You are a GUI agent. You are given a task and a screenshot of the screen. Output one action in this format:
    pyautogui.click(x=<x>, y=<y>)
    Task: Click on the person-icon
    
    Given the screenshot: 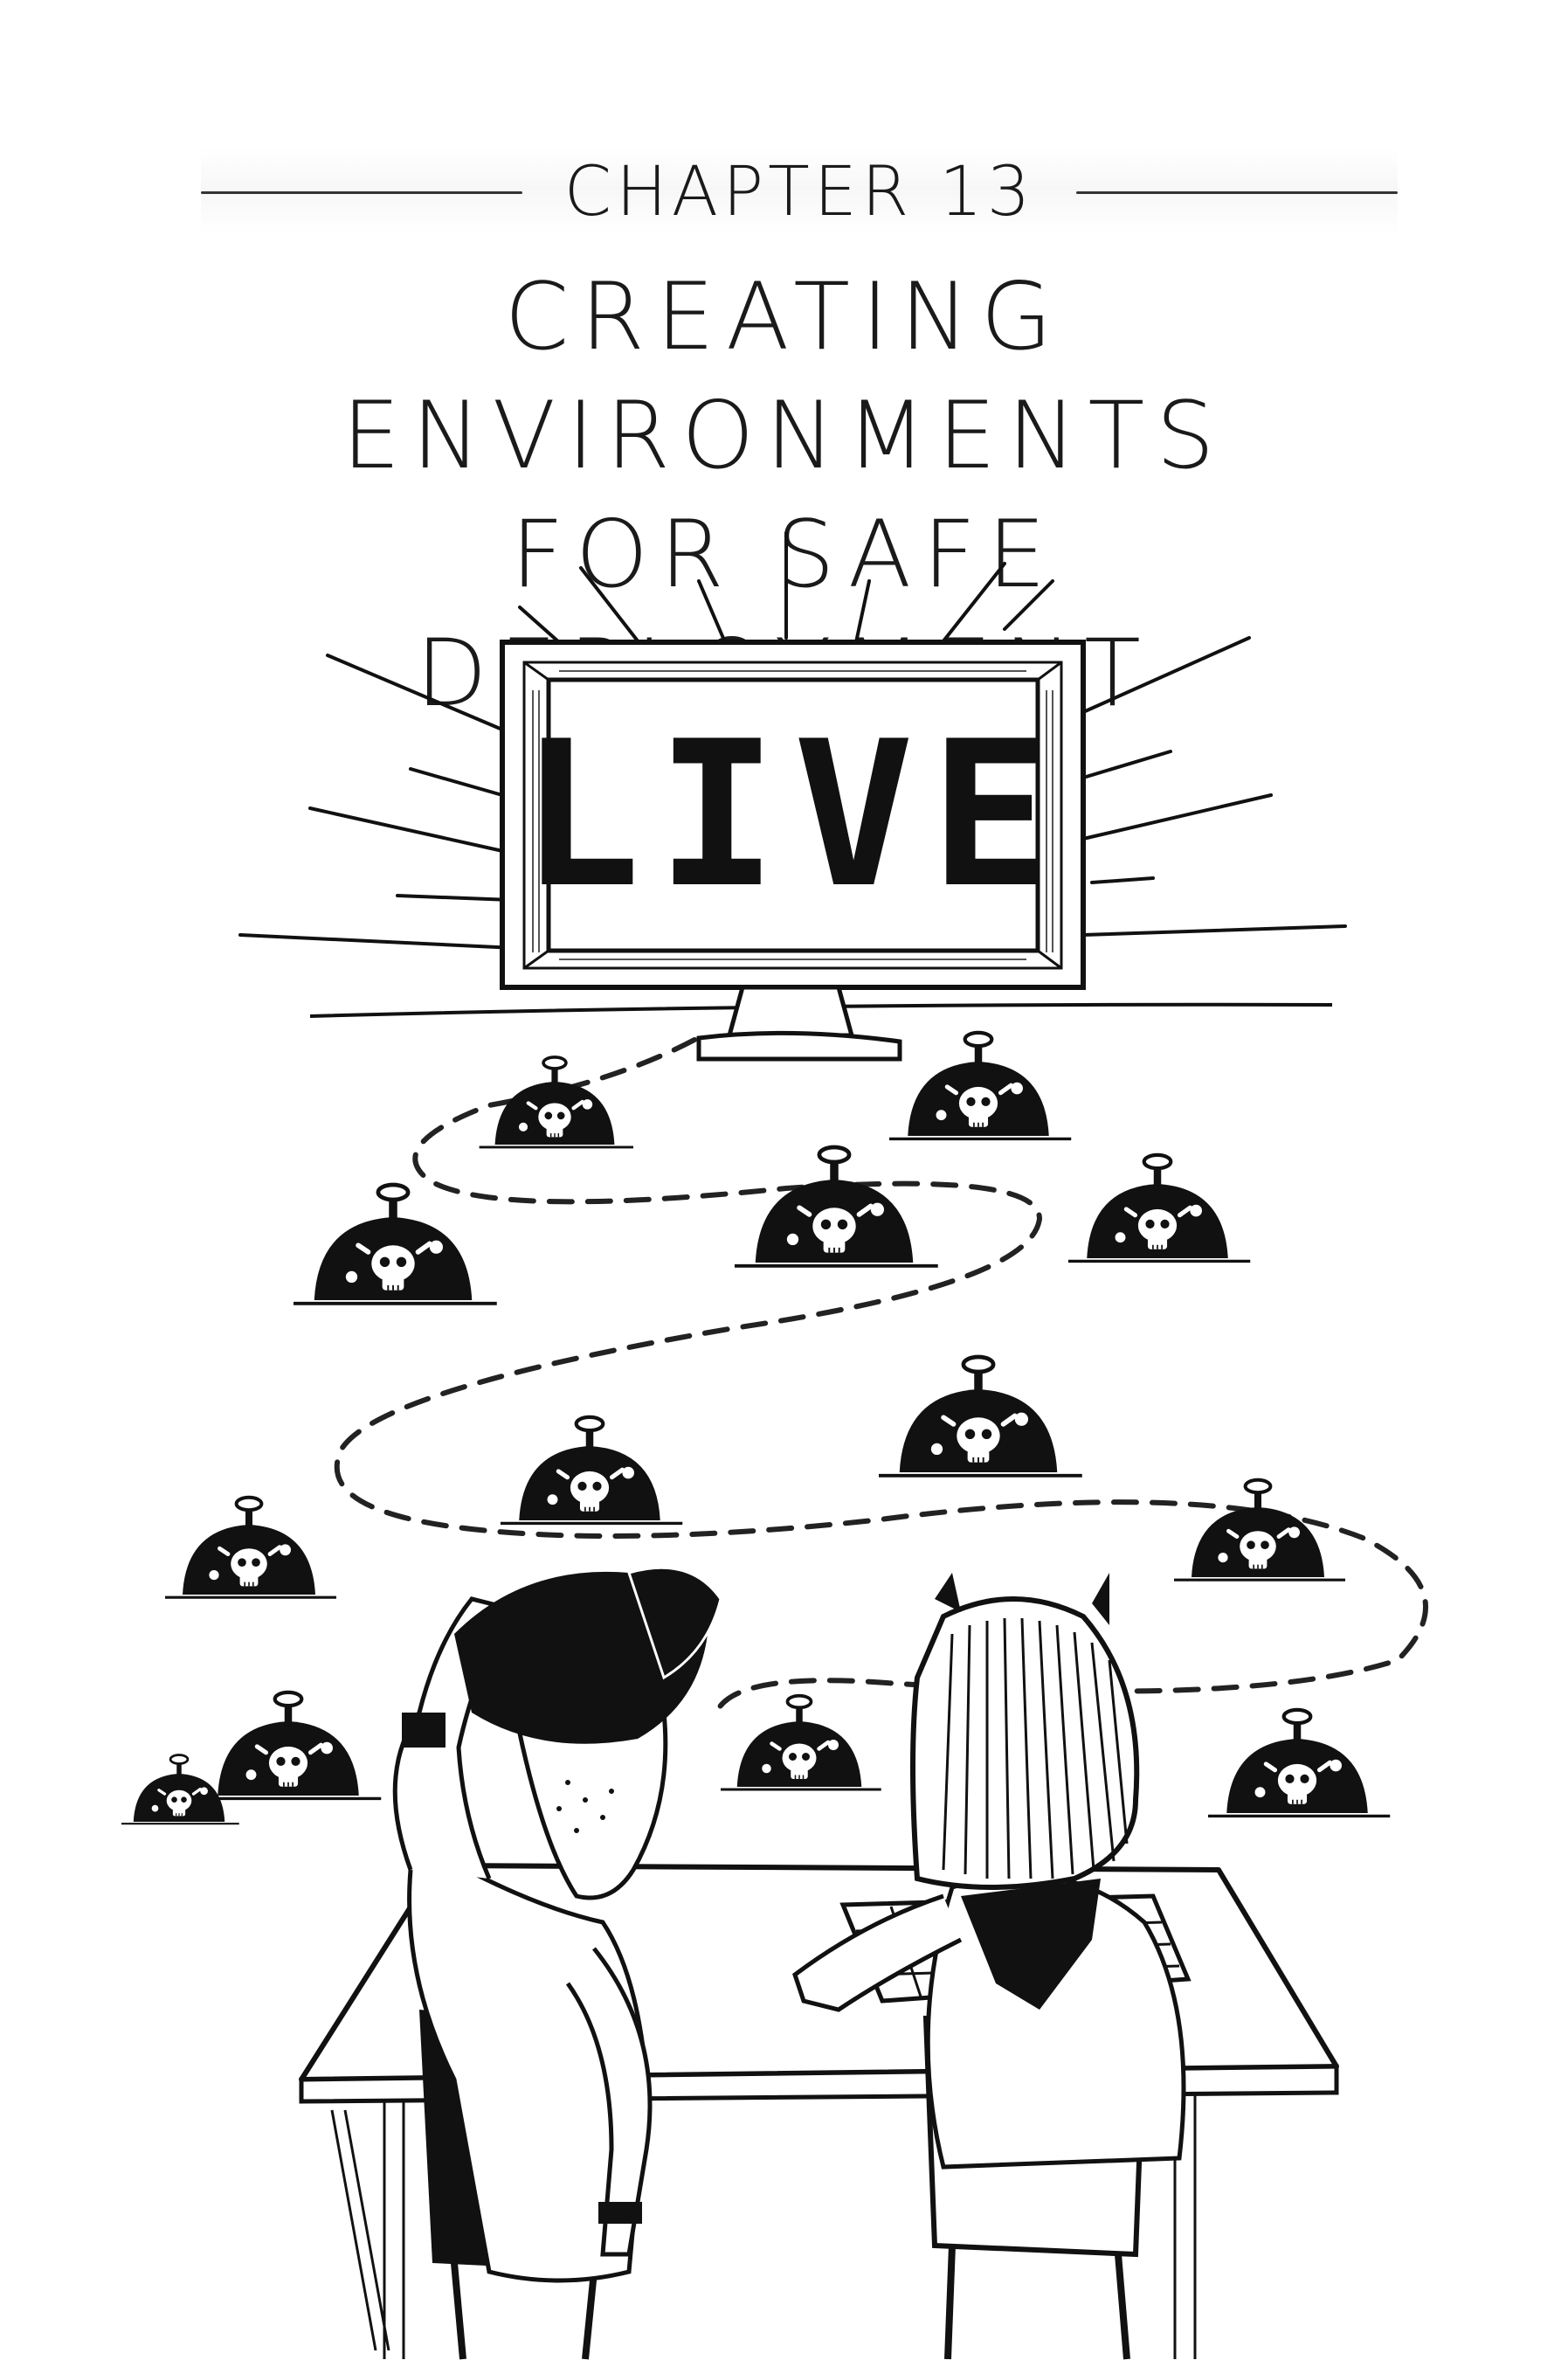 What is the action you would take?
    pyautogui.click(x=989, y=1967)
    